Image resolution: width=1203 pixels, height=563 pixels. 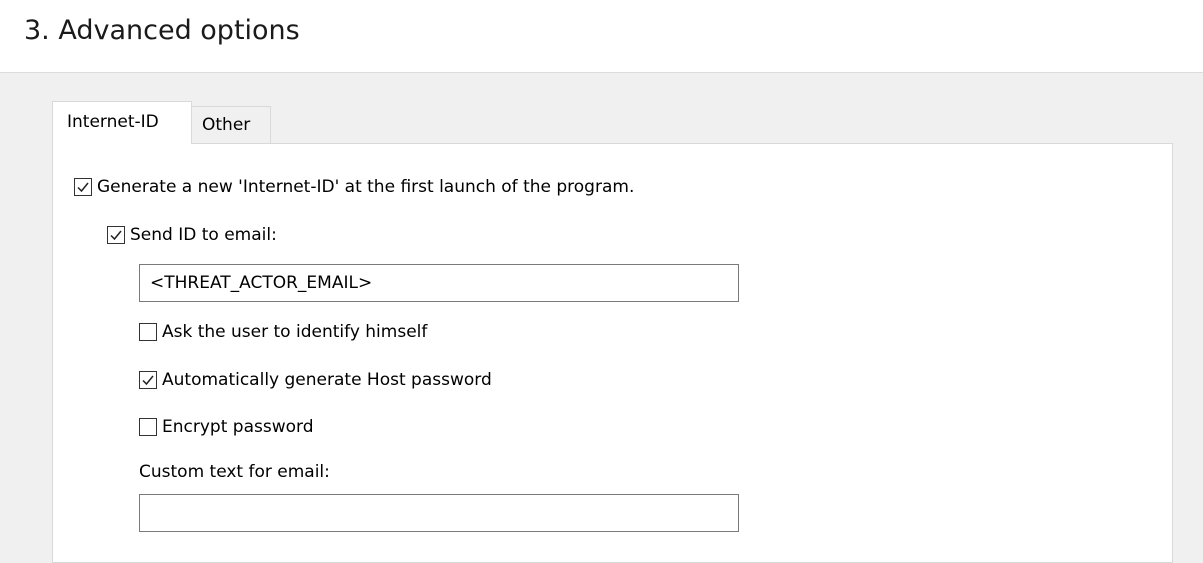 I want to click on custom-text-input, so click(x=439, y=513).